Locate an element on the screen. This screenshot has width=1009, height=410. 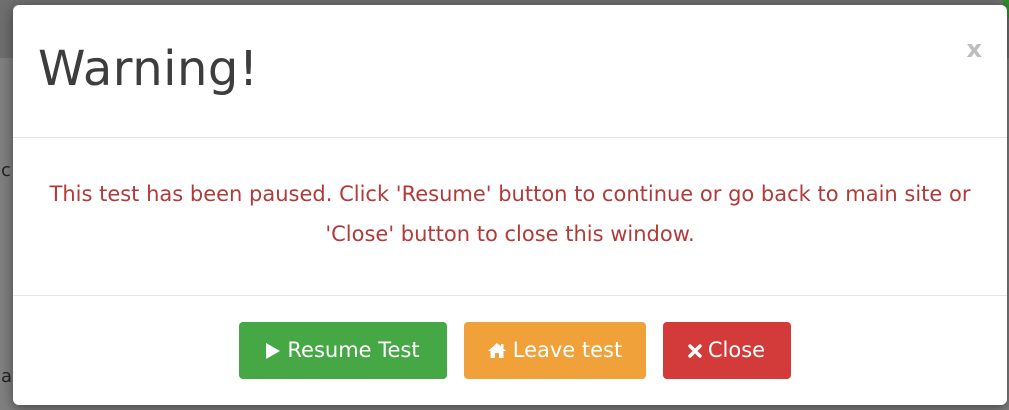
close-label: Close is located at coordinates (736, 350).